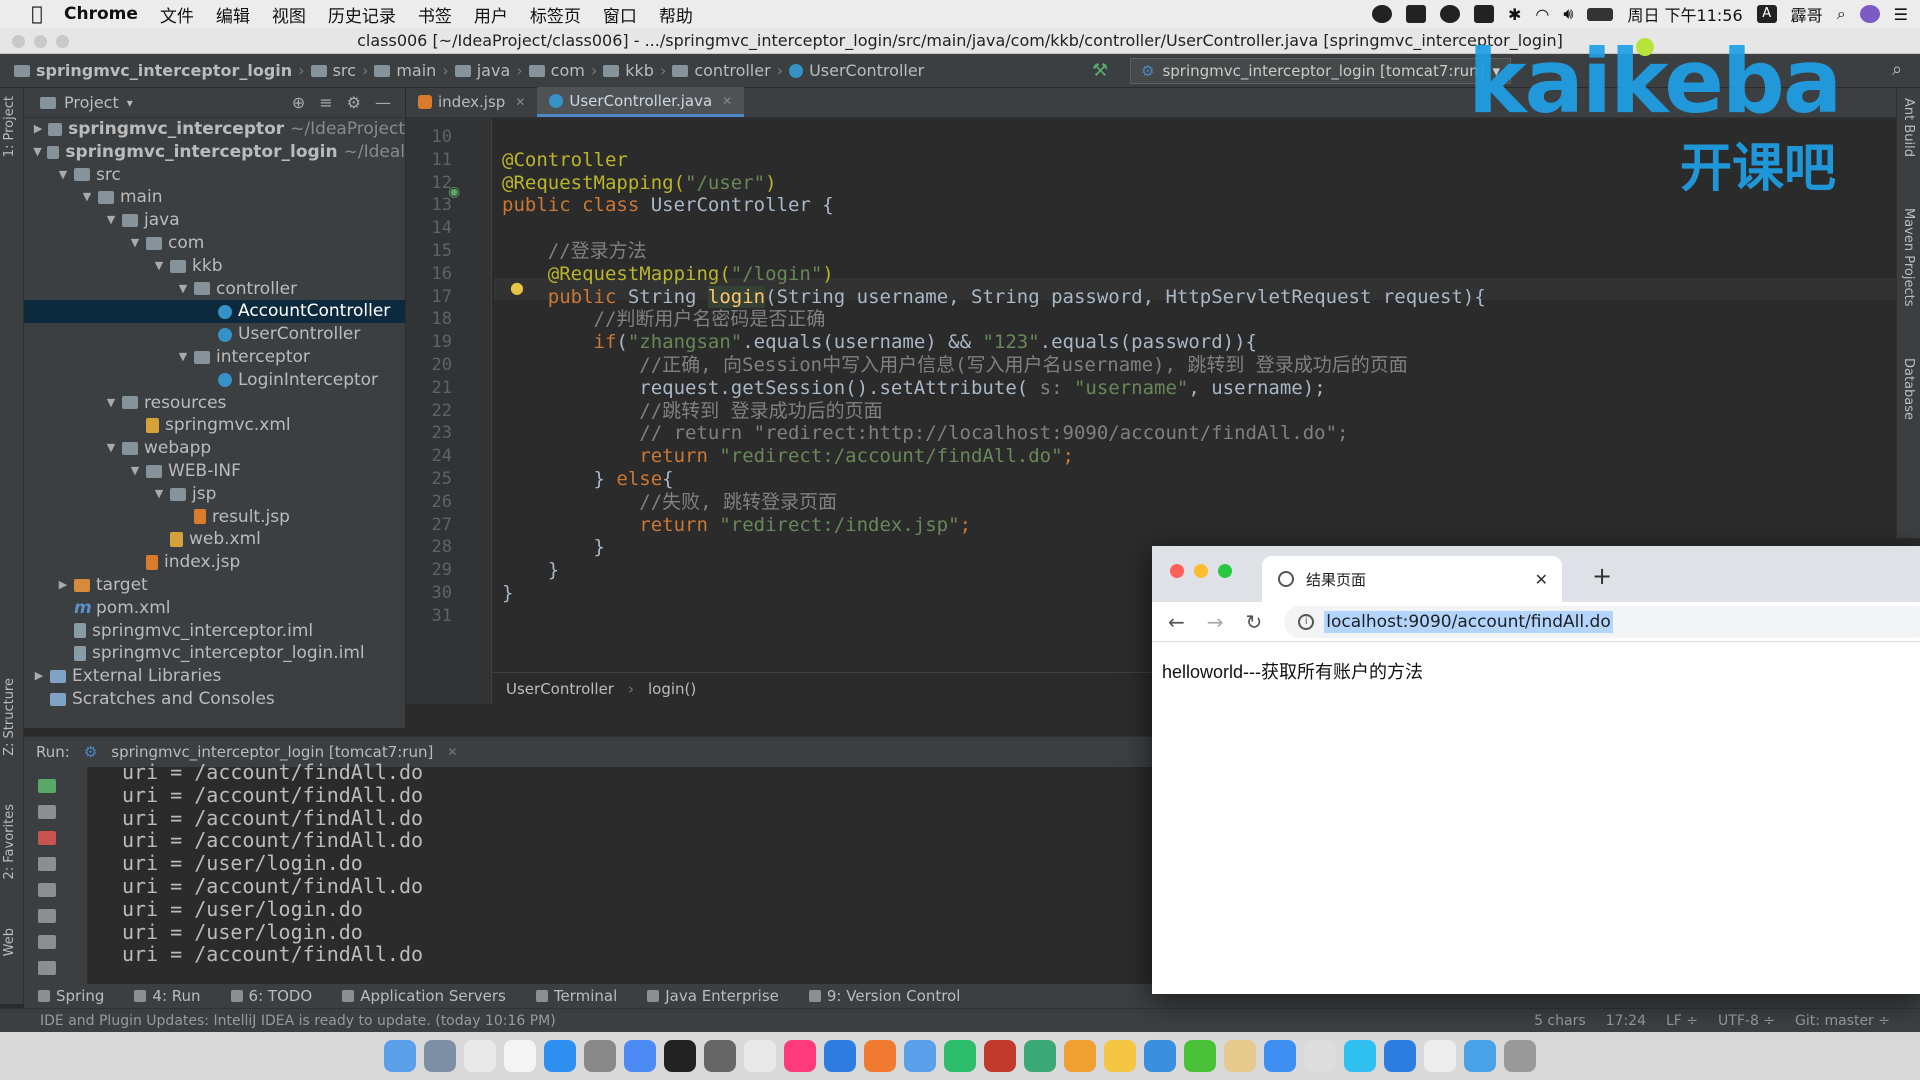 This screenshot has width=1920, height=1080. What do you see at coordinates (1100, 70) in the screenshot?
I see `build-hammer-icon: ⚒` at bounding box center [1100, 70].